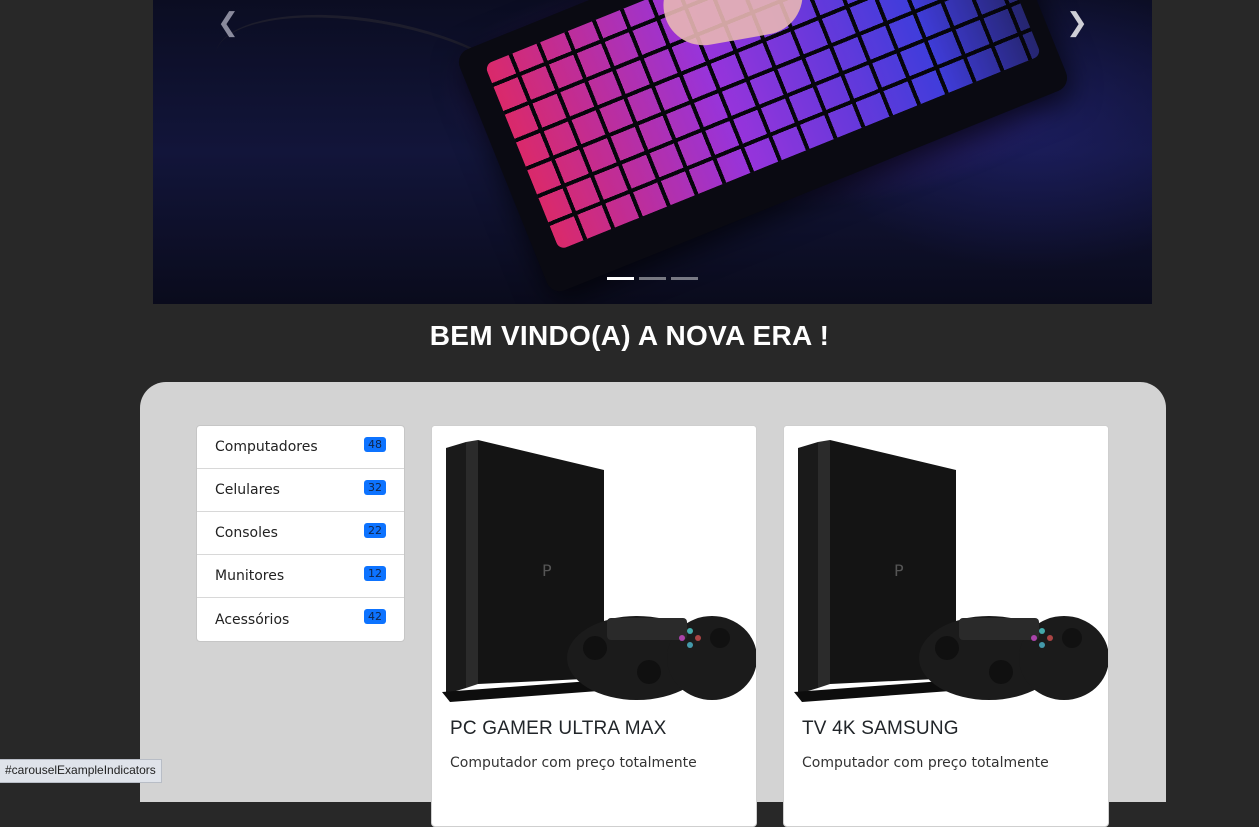 This screenshot has height=827, width=1259. What do you see at coordinates (375, 530) in the screenshot?
I see `count-badge: 22` at bounding box center [375, 530].